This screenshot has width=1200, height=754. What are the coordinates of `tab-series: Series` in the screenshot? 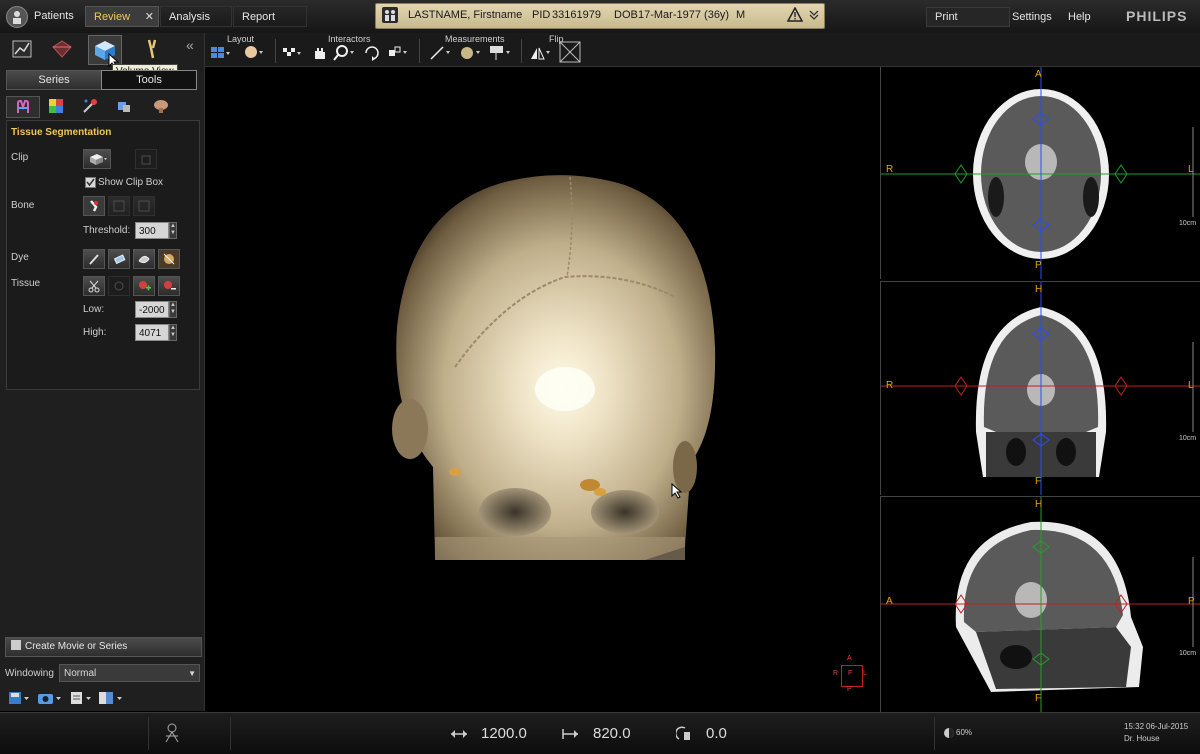 It's located at (54, 80).